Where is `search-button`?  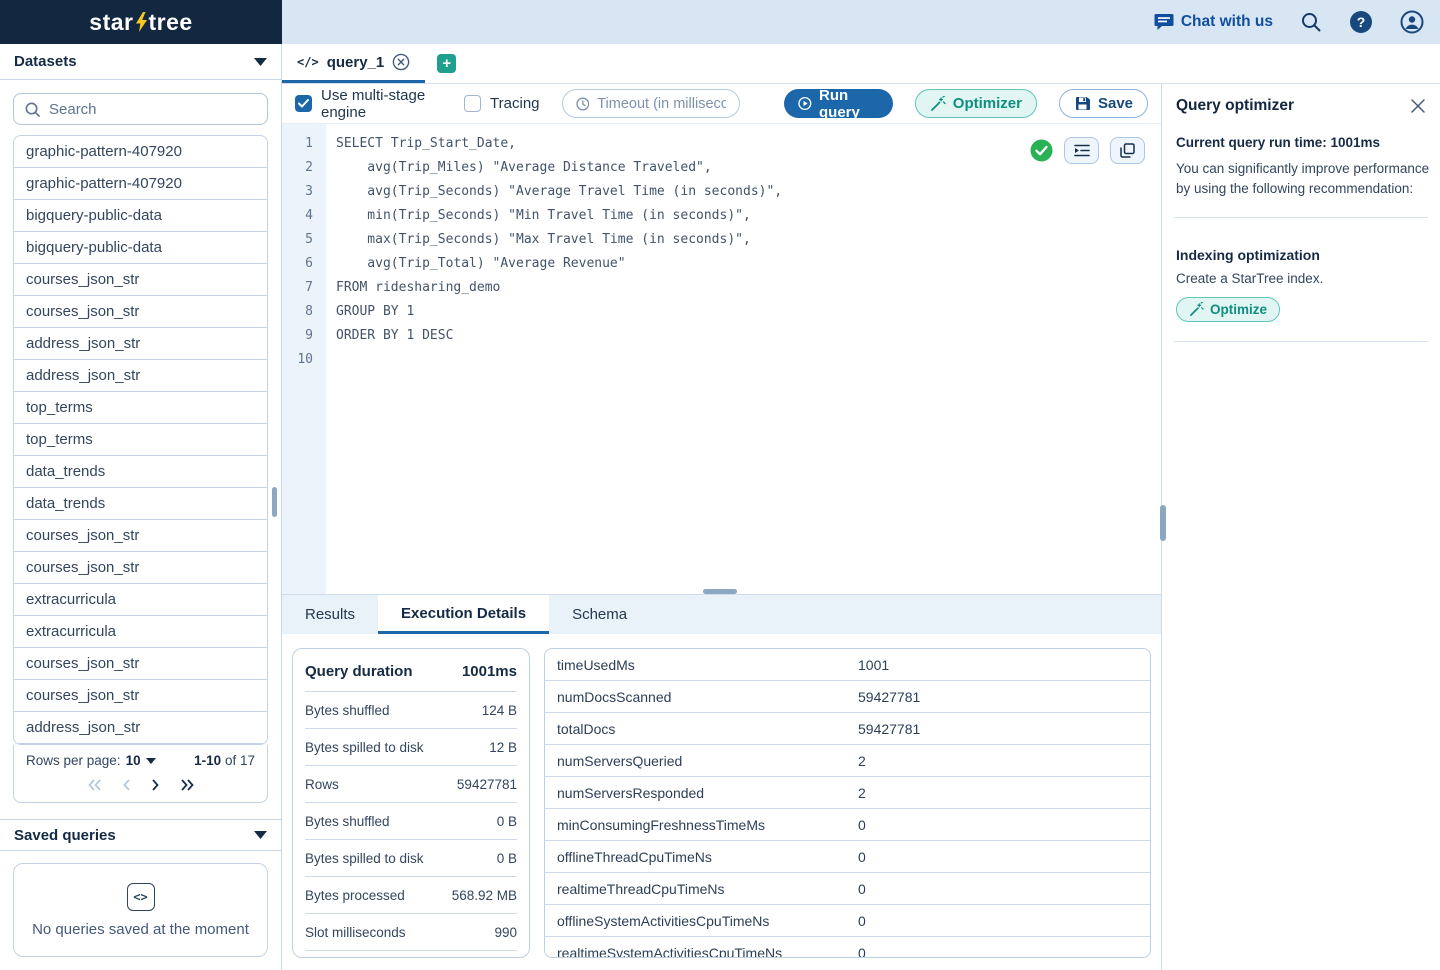
search-button is located at coordinates (1311, 22).